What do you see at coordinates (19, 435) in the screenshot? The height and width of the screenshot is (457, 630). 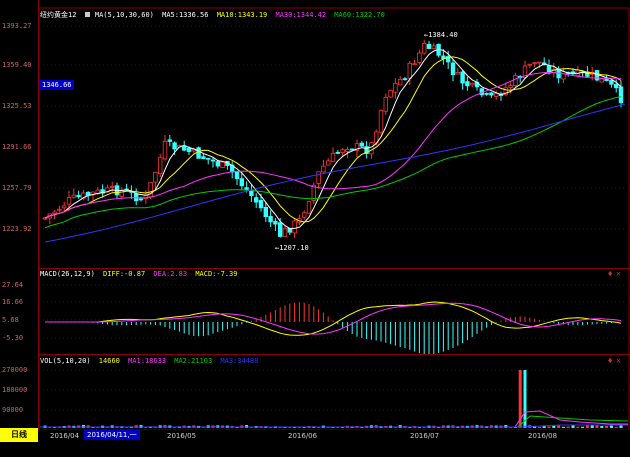 I see `period-tab-daily: 日线` at bounding box center [19, 435].